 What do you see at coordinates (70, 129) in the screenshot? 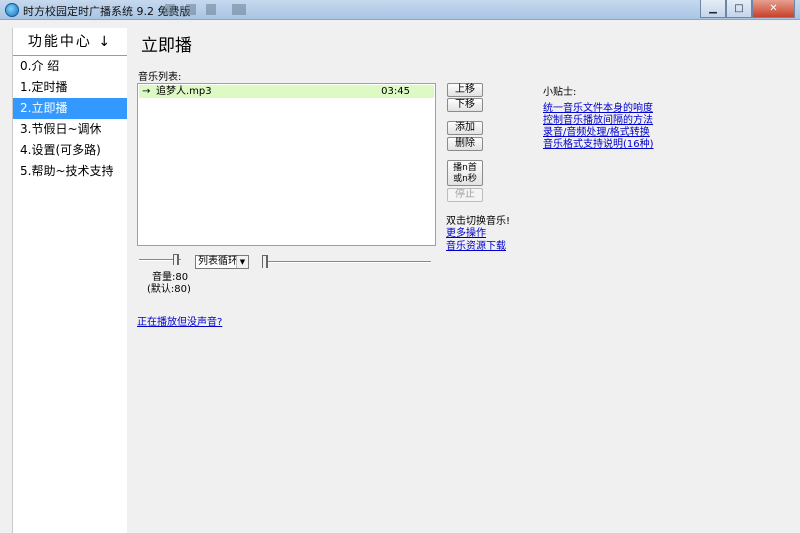
I see `sidebar-item-holidays: 3.节假日~调休` at bounding box center [70, 129].